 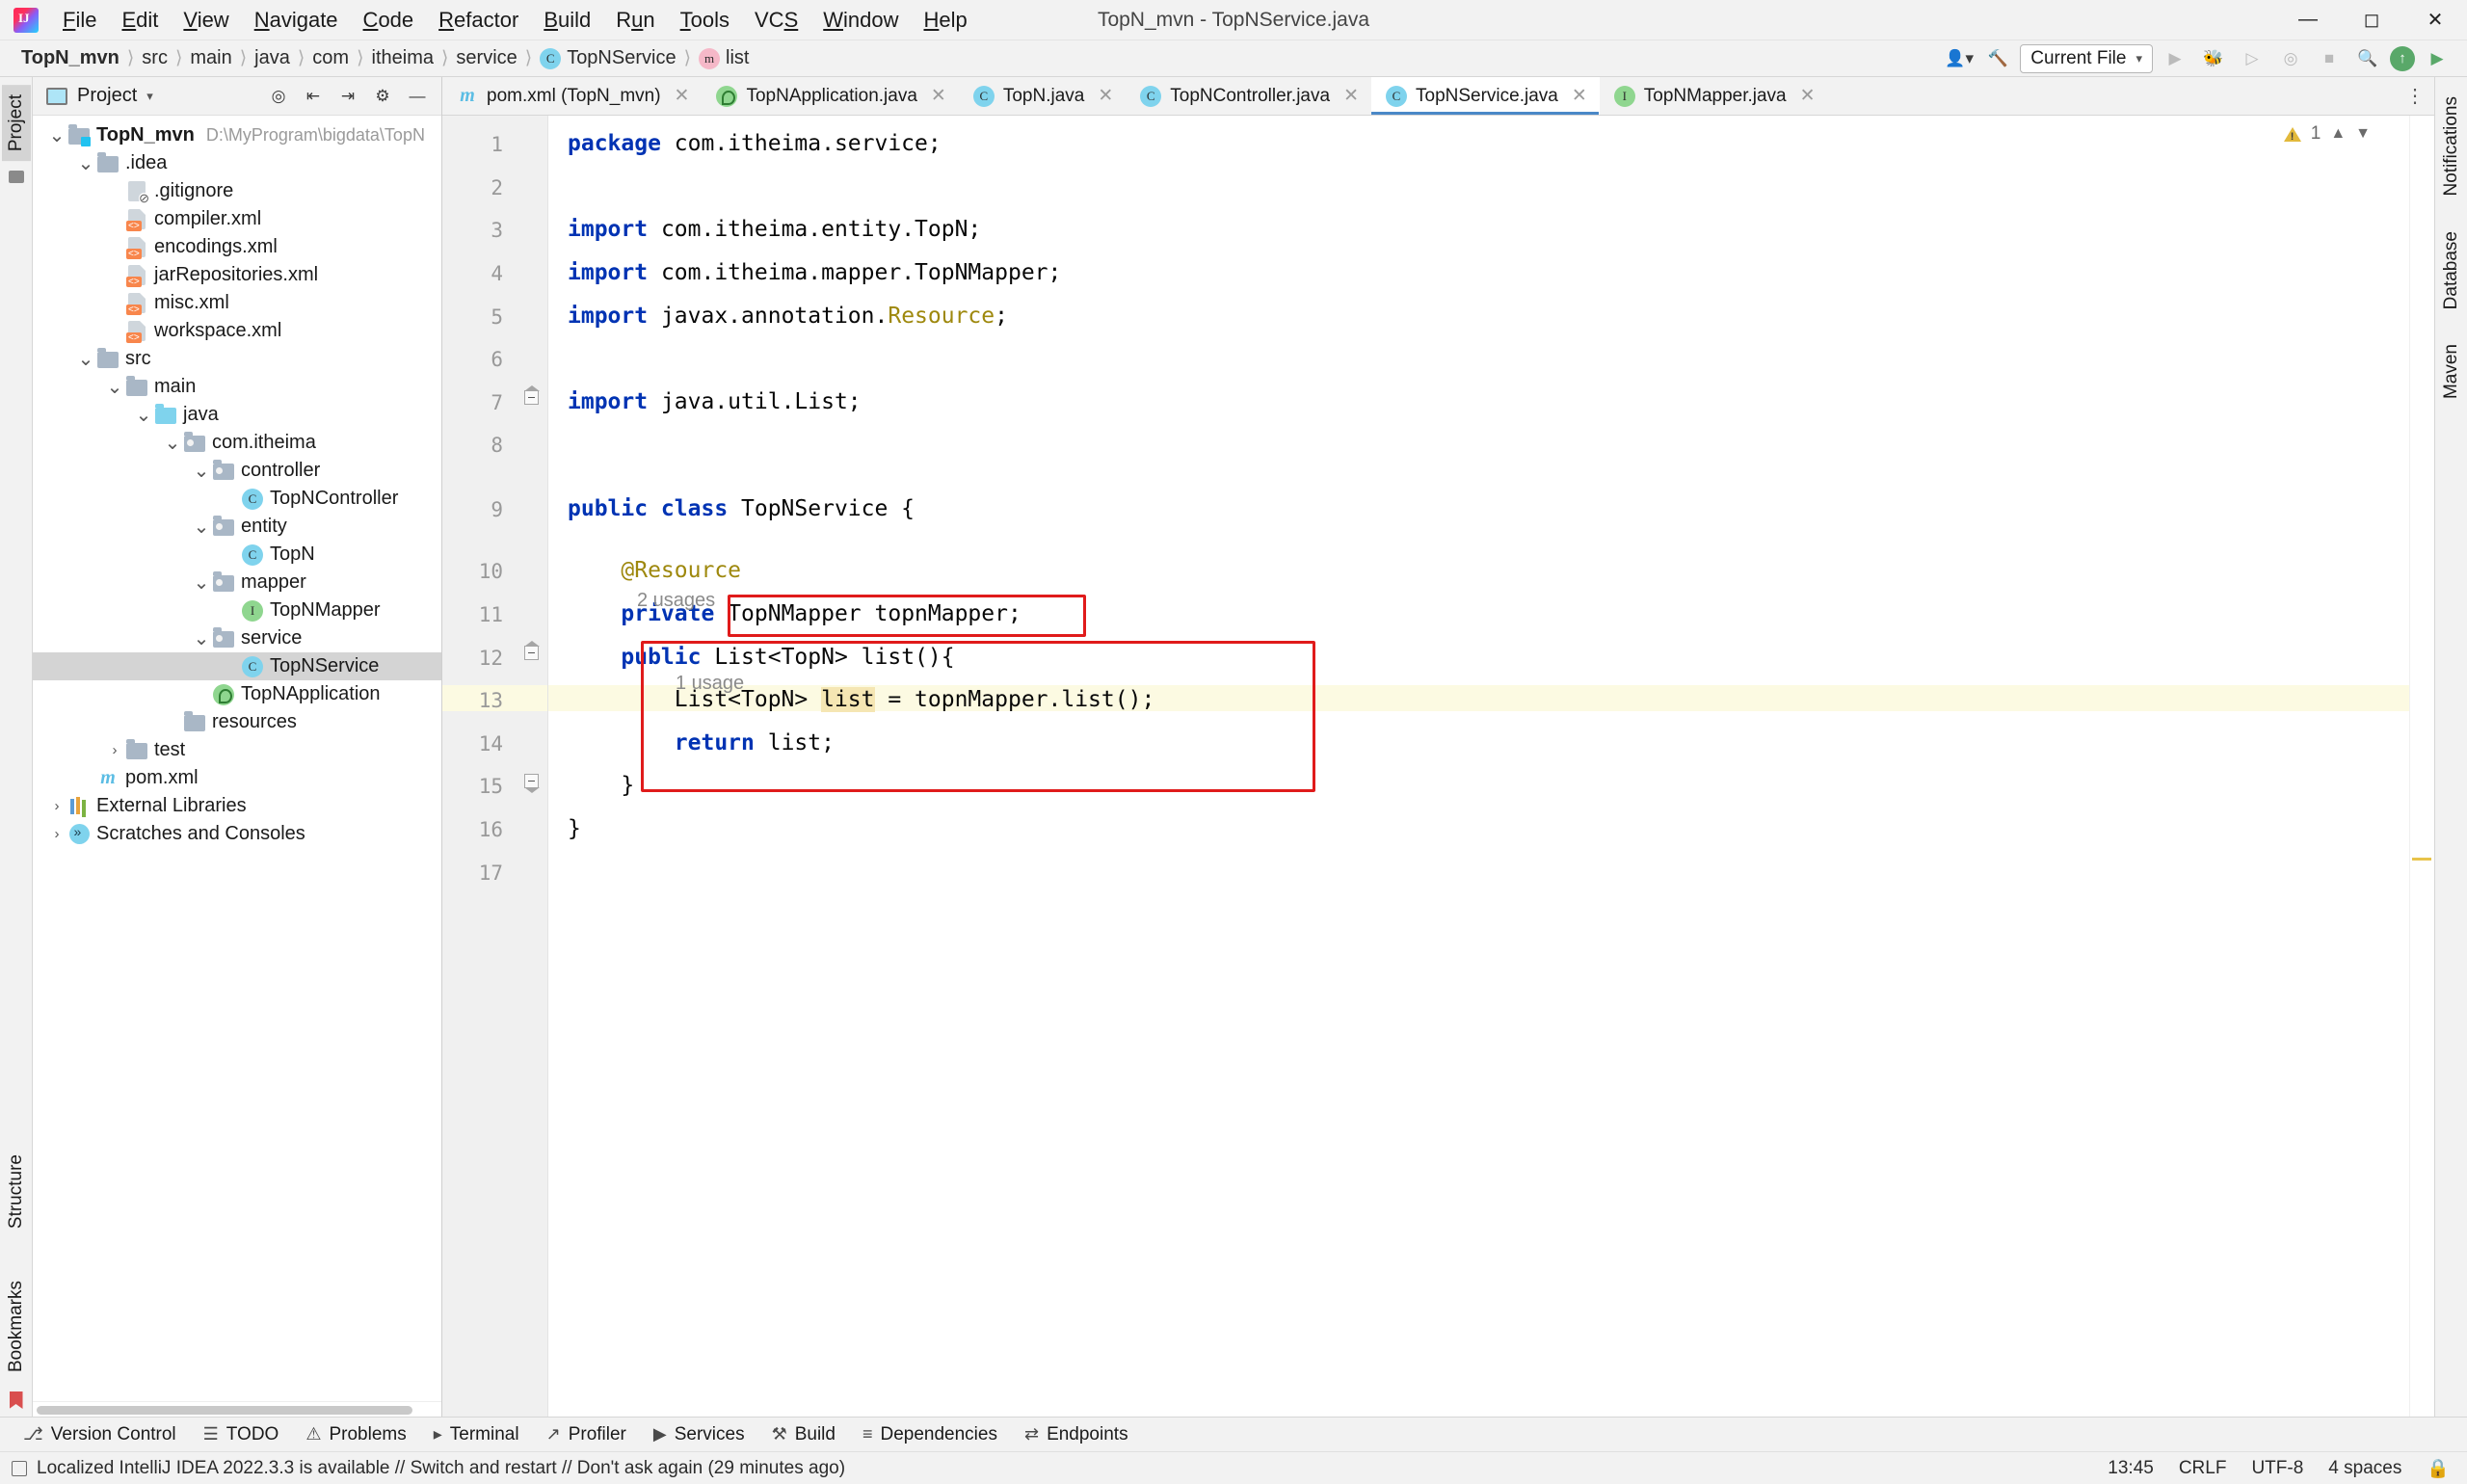 What do you see at coordinates (676, 601) in the screenshot?
I see `usage-hint: 2 usages` at bounding box center [676, 601].